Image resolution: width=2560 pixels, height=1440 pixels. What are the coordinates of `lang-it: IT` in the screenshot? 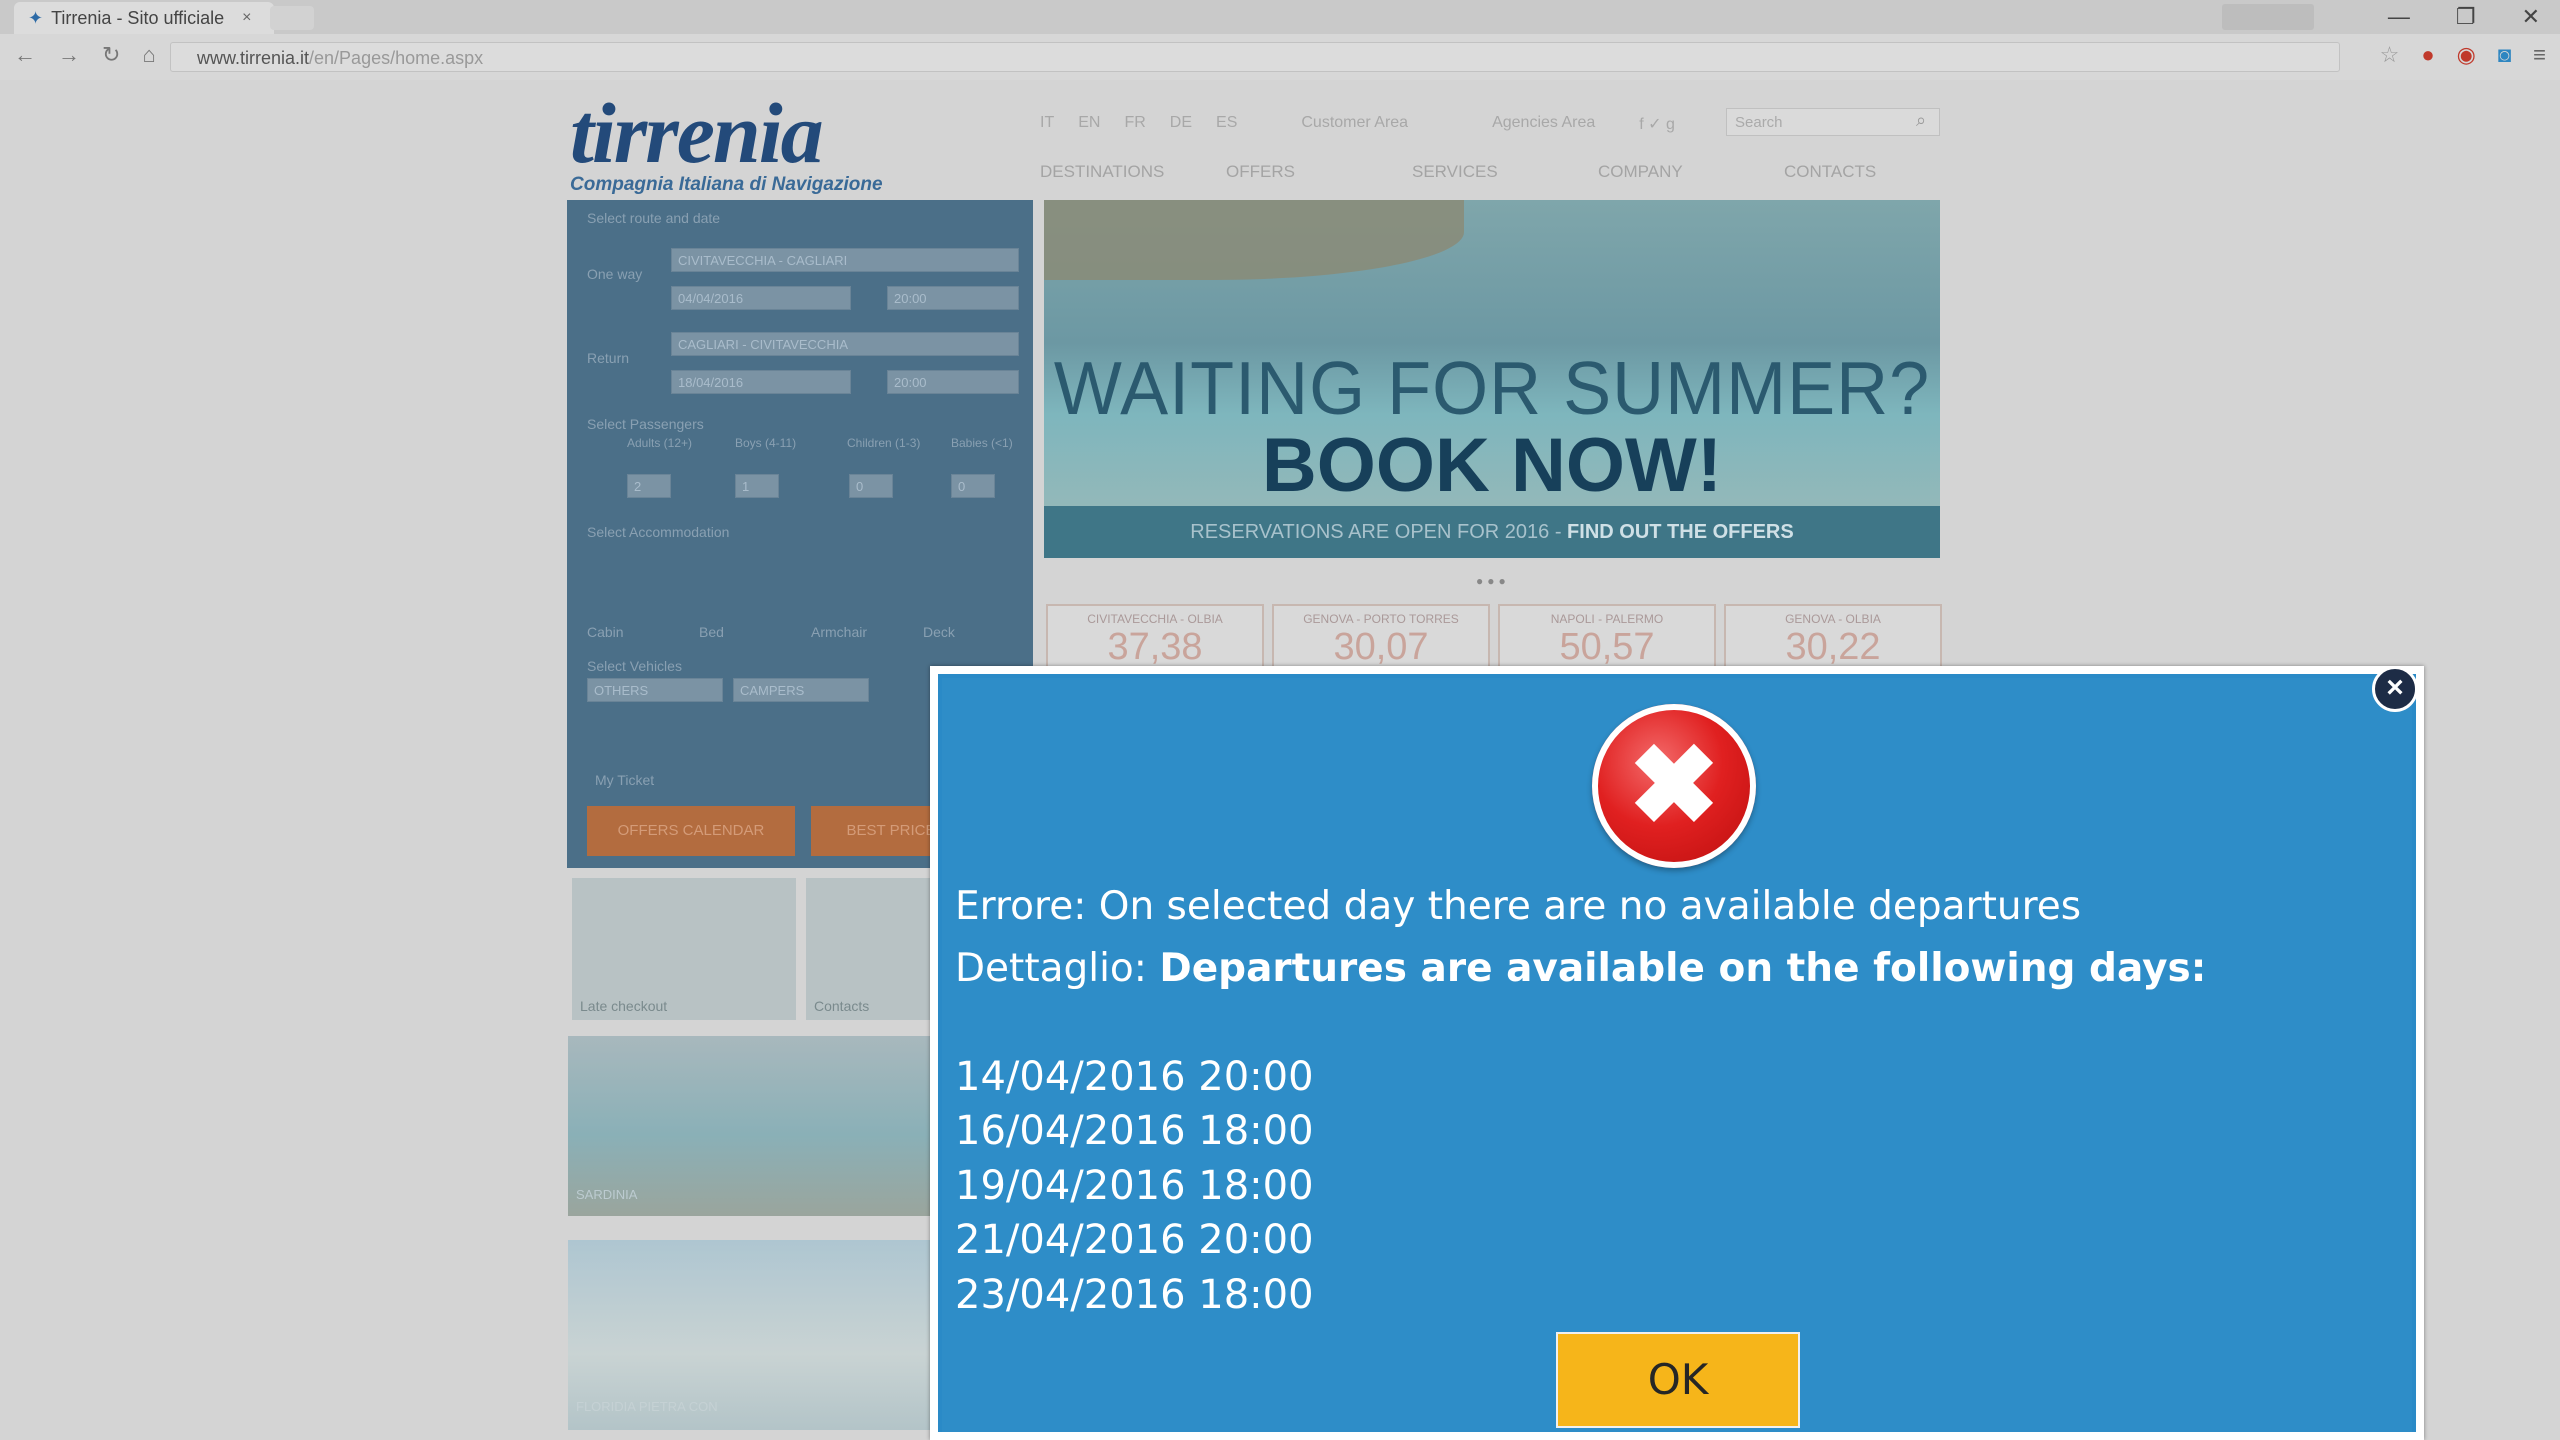 It's located at (1047, 124).